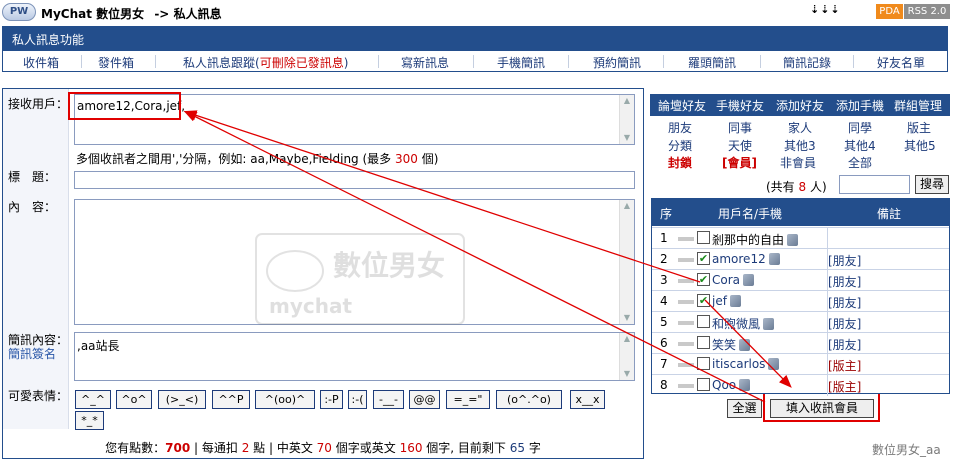 The image size is (956, 459). I want to click on emoticon-button: ^^P, so click(231, 399).